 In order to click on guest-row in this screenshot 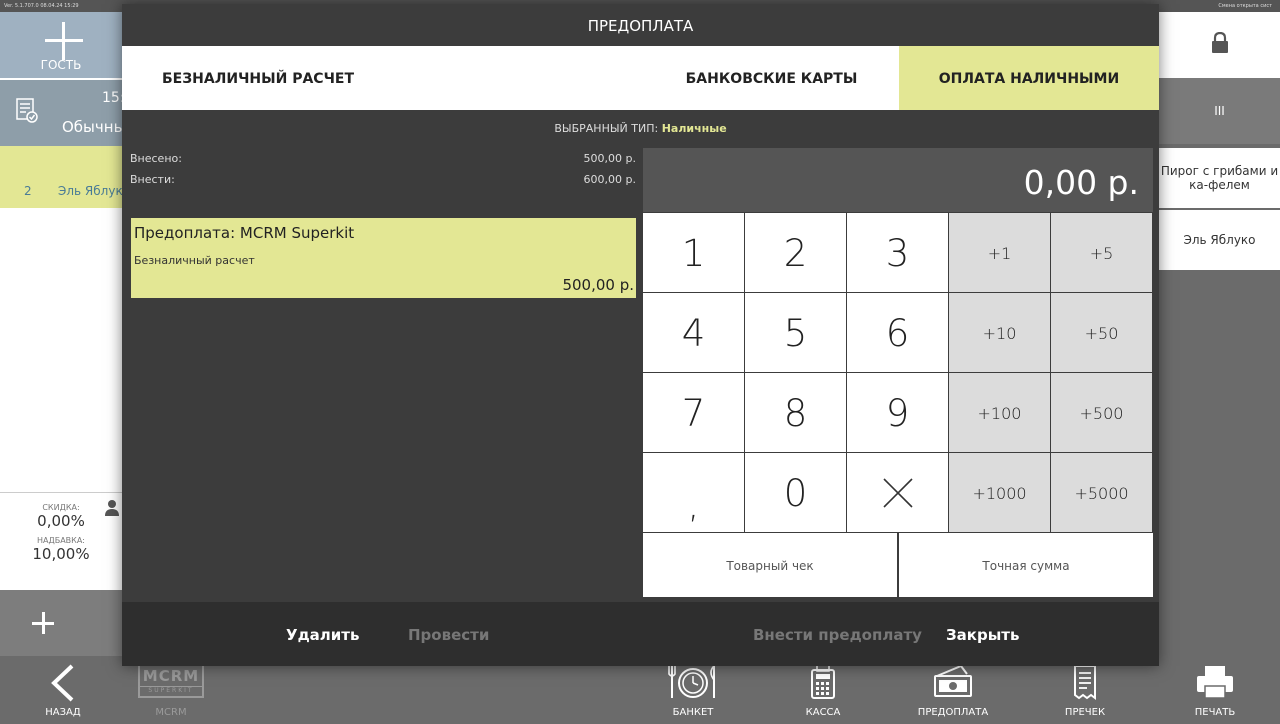, I will do `click(61, 160)`.